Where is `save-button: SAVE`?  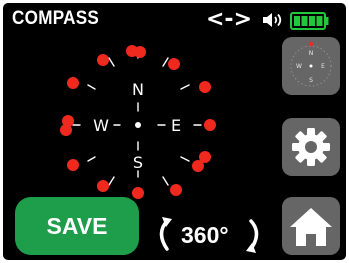 save-button: SAVE is located at coordinates (77, 226).